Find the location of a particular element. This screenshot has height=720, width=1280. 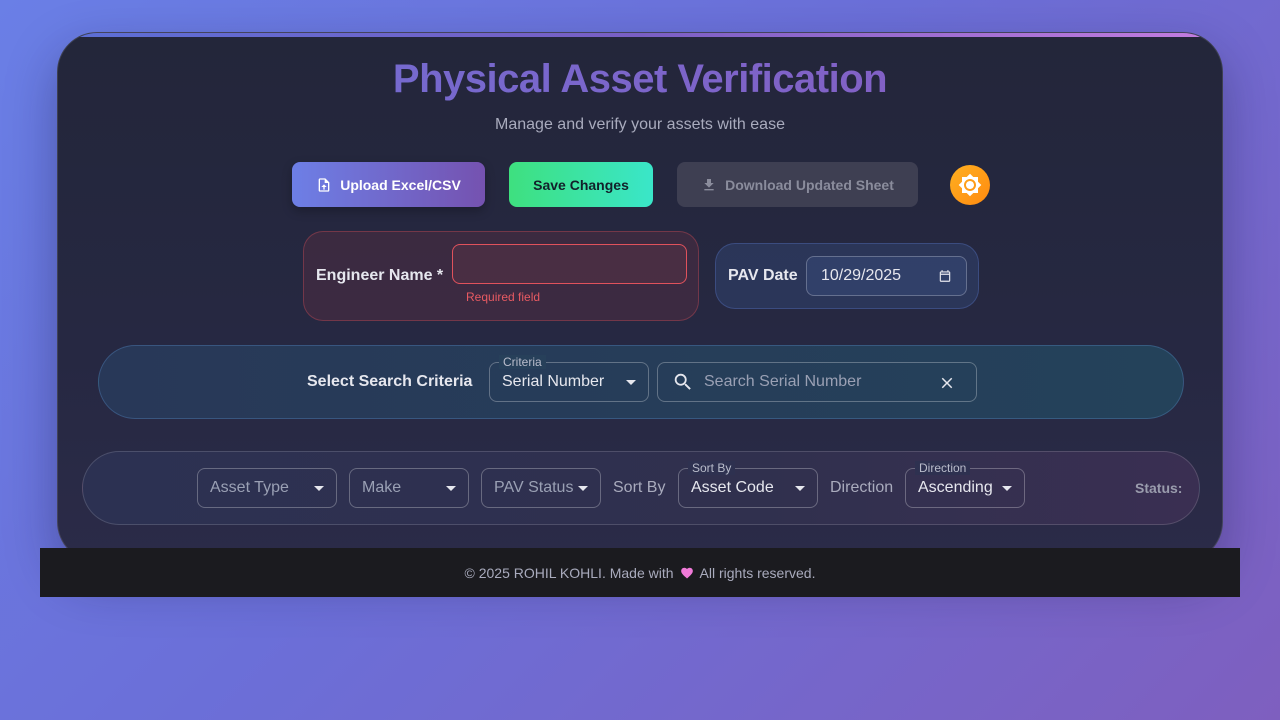

search-icon is located at coordinates (682, 381).